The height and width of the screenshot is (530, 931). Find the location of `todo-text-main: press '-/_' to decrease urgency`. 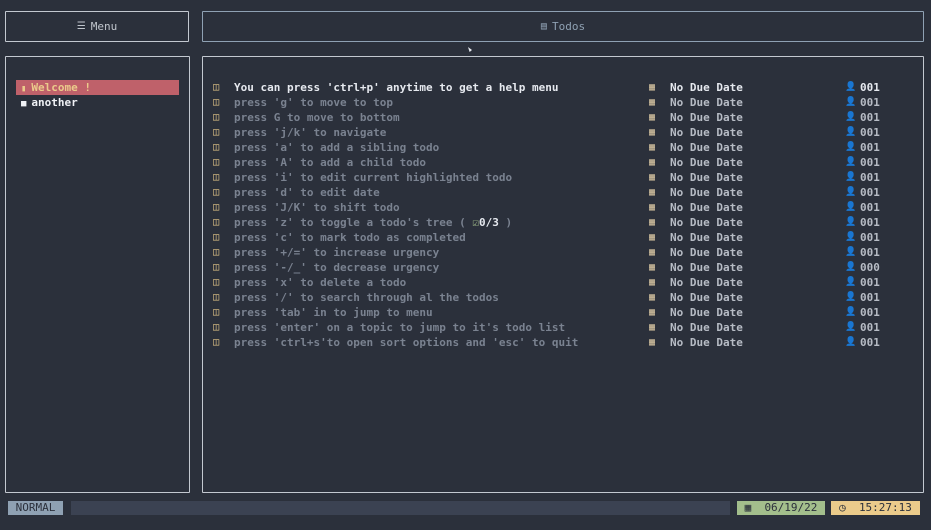

todo-text-main: press '-/_' to decrease urgency is located at coordinates (337, 267).